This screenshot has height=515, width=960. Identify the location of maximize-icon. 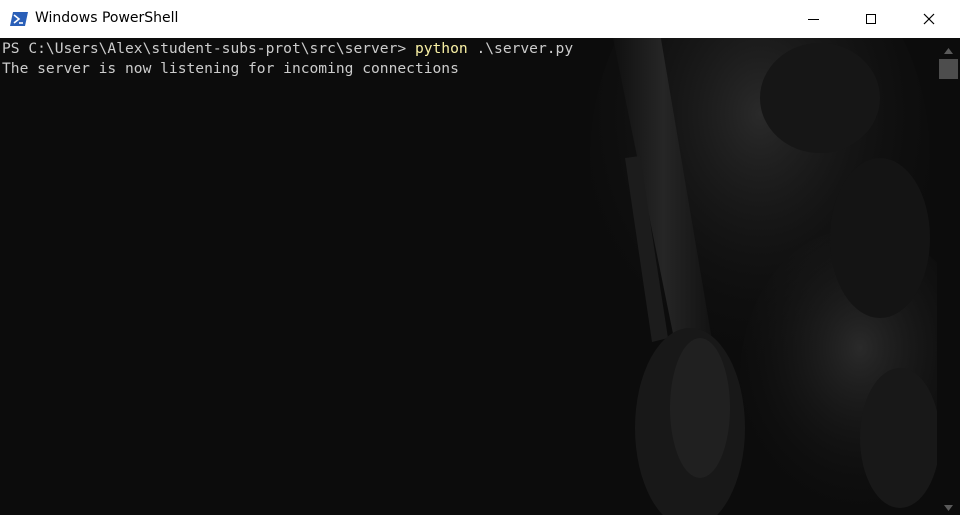
(871, 19).